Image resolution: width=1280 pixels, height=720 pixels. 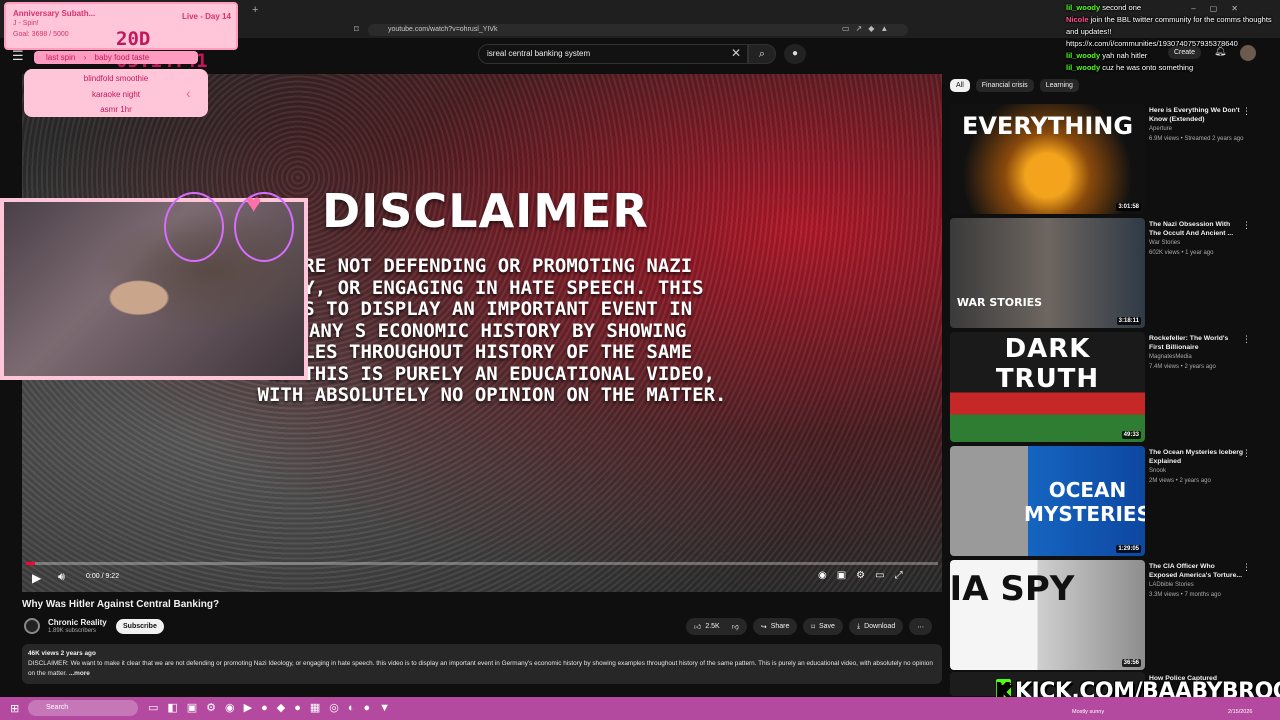 What do you see at coordinates (36, 578) in the screenshot?
I see `play-icon: ▶` at bounding box center [36, 578].